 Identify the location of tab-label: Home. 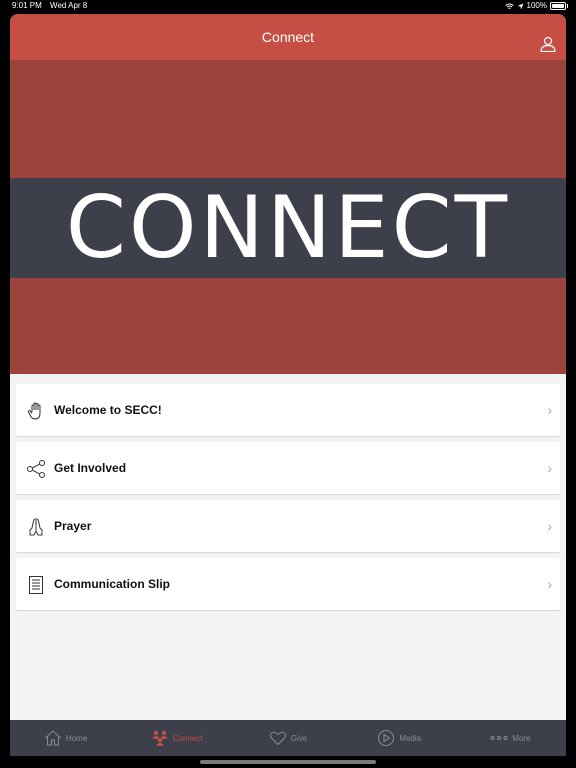
(76, 738).